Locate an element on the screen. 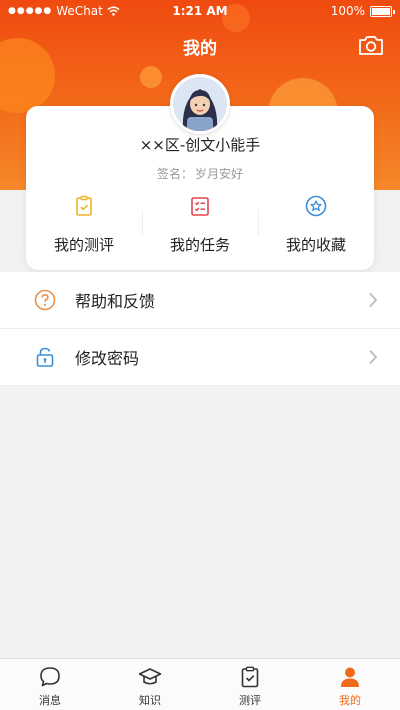 The image size is (400, 710). shortcut-label: 我的收藏 is located at coordinates (315, 245).